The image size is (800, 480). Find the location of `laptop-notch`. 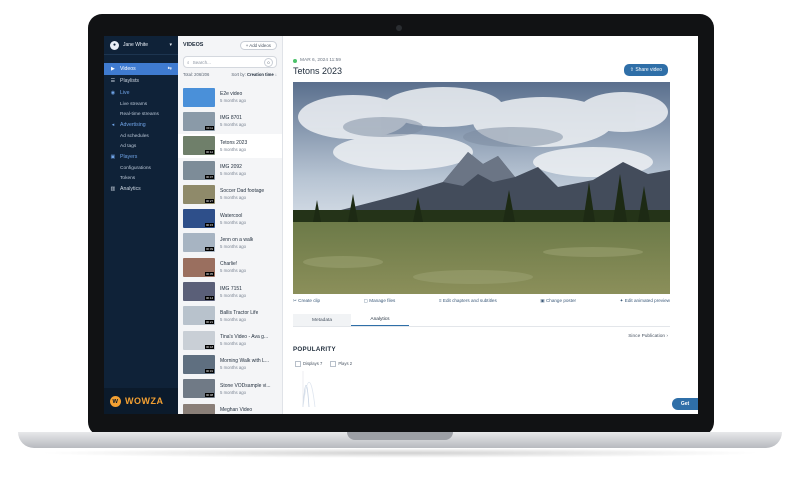

laptop-notch is located at coordinates (400, 436).